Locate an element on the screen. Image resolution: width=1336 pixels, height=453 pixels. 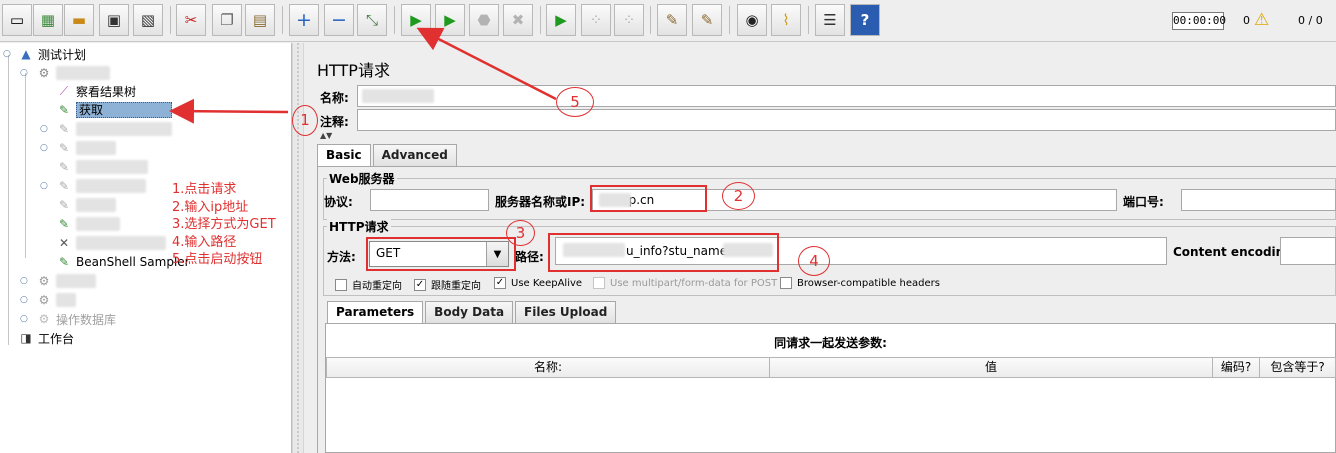
save-icon: ▣ is located at coordinates (114, 20).